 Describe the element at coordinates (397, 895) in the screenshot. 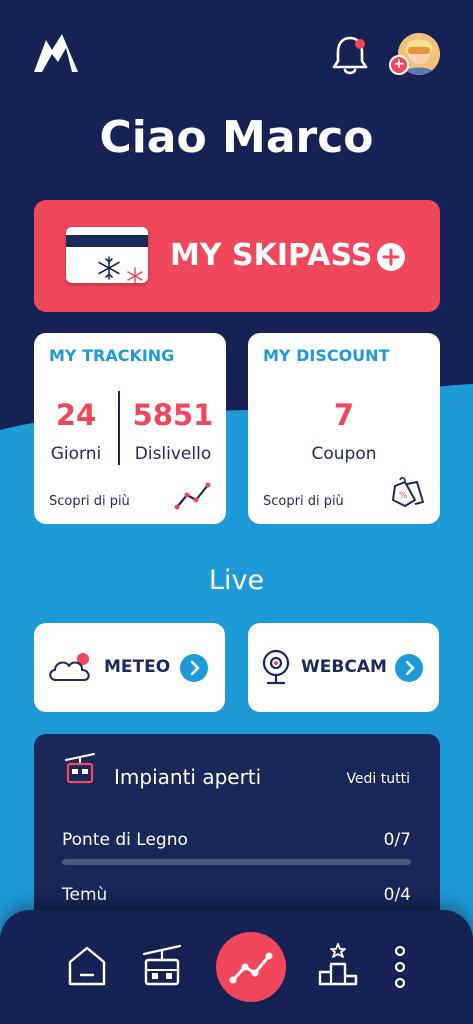

I see `lift-count: 0/4` at that location.